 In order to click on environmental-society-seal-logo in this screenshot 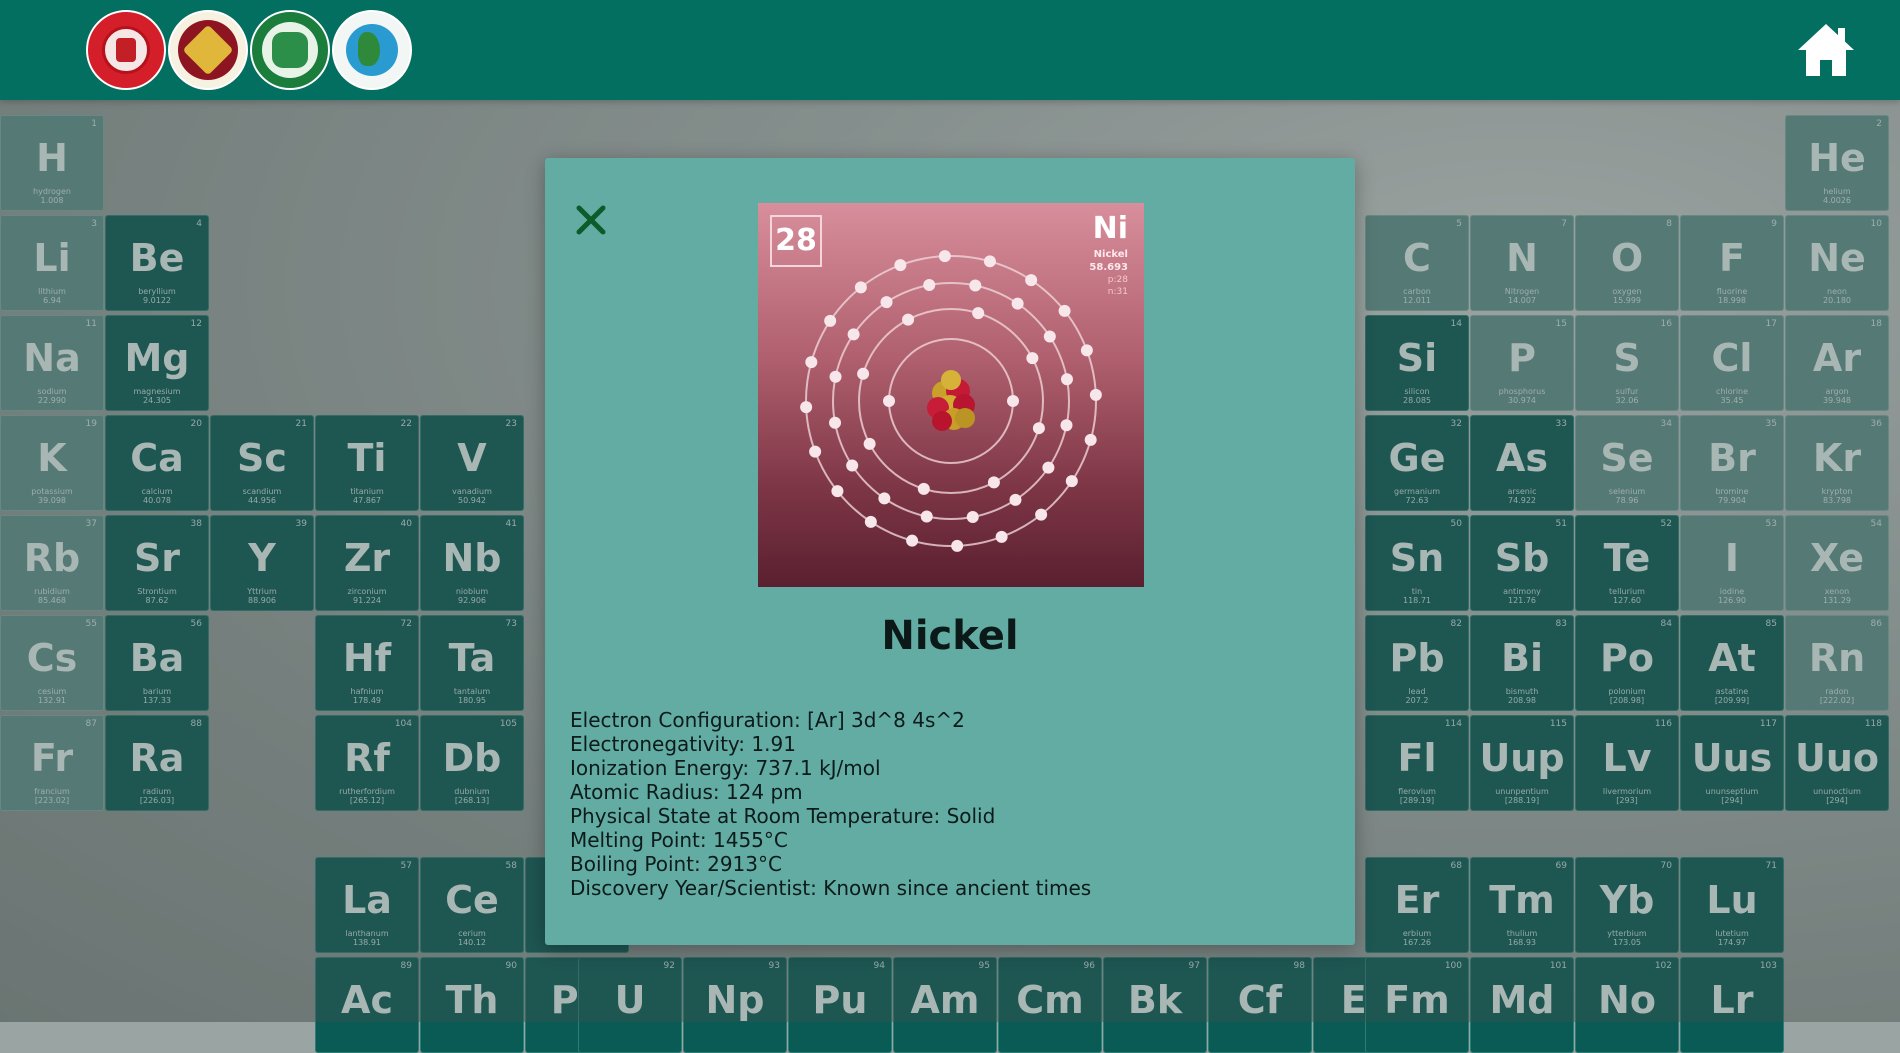, I will do `click(372, 50)`.